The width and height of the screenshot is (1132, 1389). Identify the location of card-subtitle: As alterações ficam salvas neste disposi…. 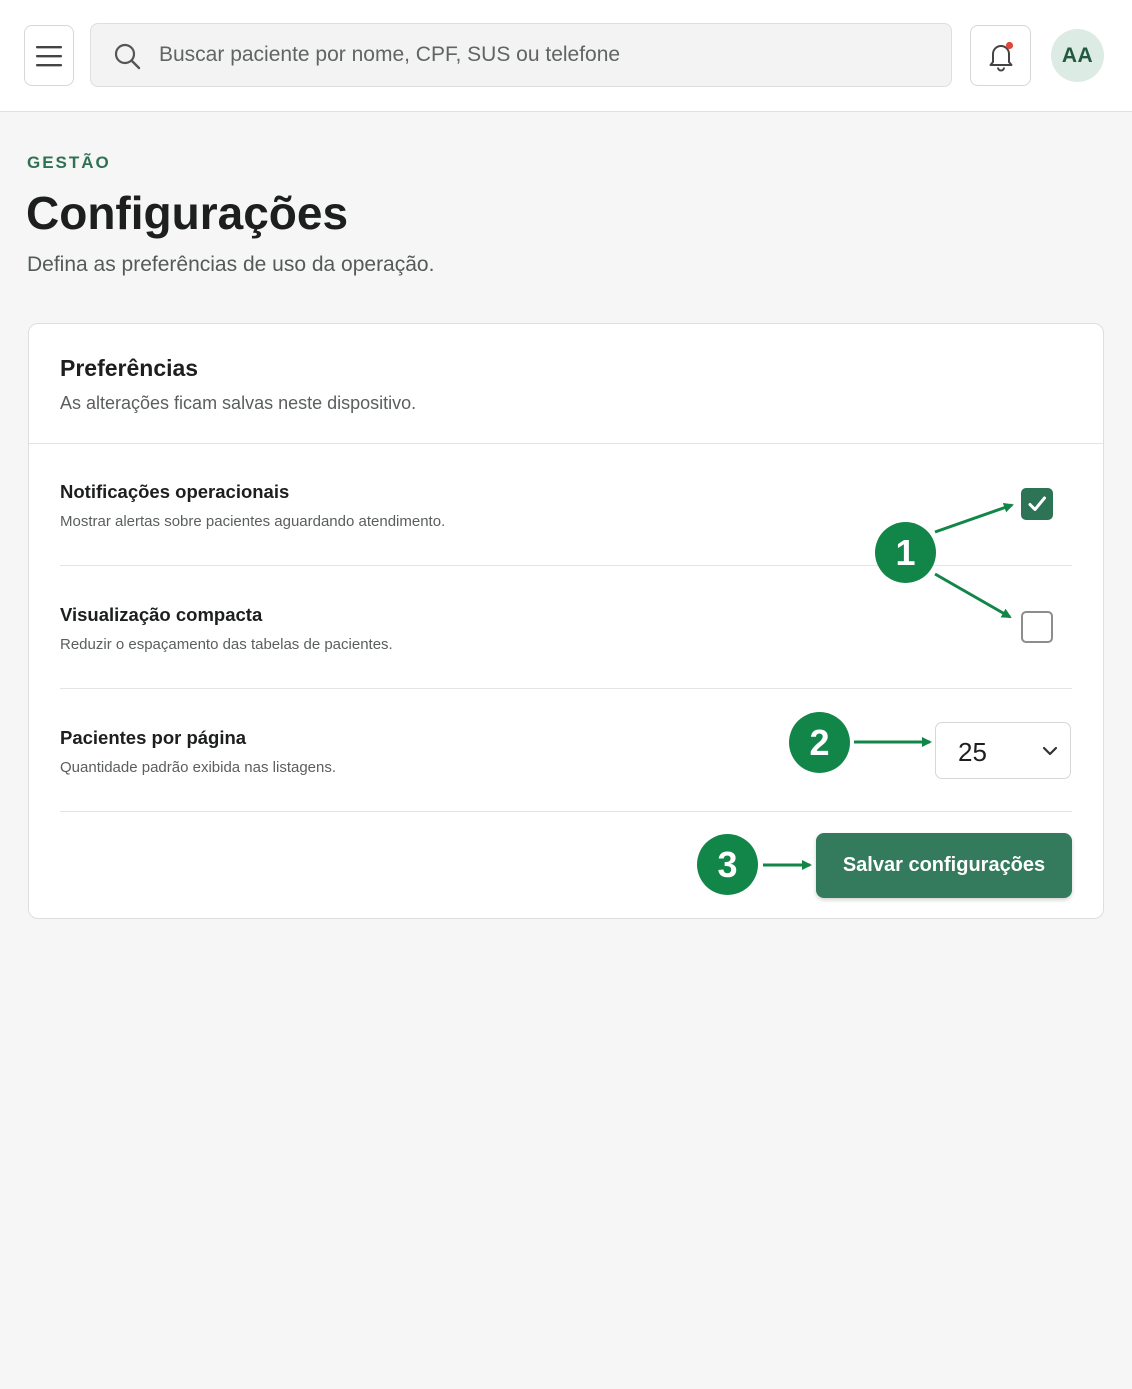
(238, 403).